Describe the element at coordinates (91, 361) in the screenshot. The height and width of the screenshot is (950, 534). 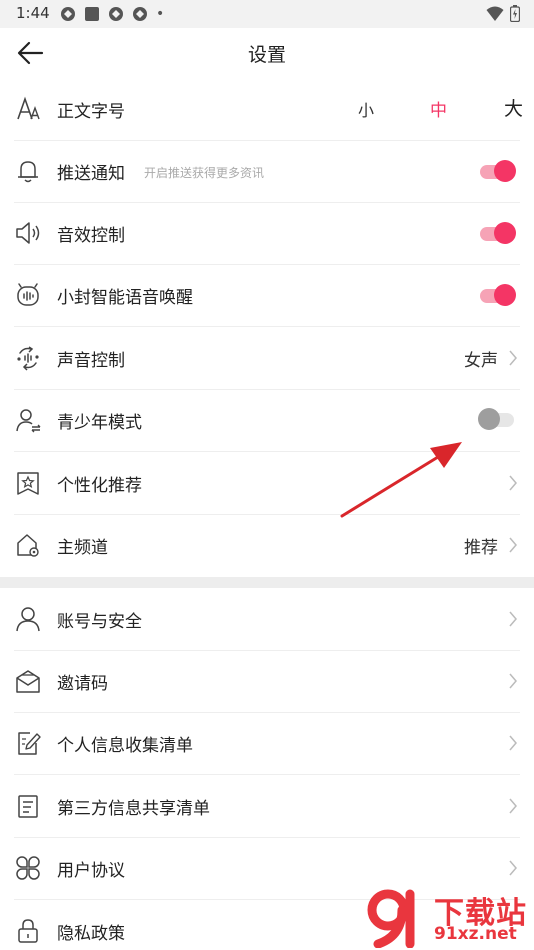
I see `voice-control-label: 声音控制` at that location.